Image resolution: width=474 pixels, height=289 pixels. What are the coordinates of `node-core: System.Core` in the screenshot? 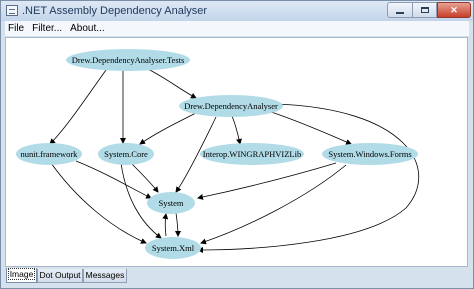 It's located at (126, 154).